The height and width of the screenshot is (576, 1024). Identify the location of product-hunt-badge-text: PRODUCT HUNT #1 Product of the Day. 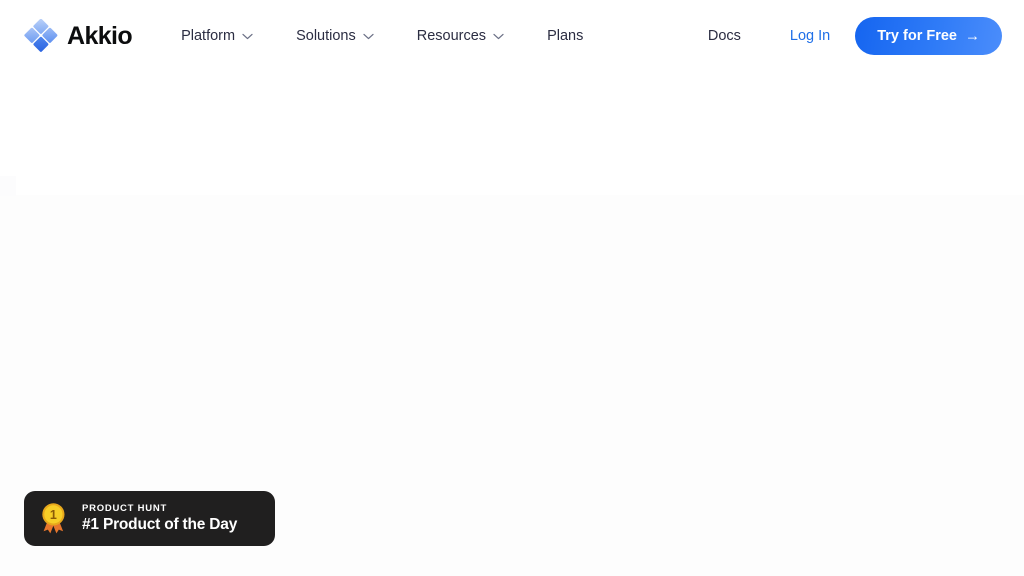
(159, 518).